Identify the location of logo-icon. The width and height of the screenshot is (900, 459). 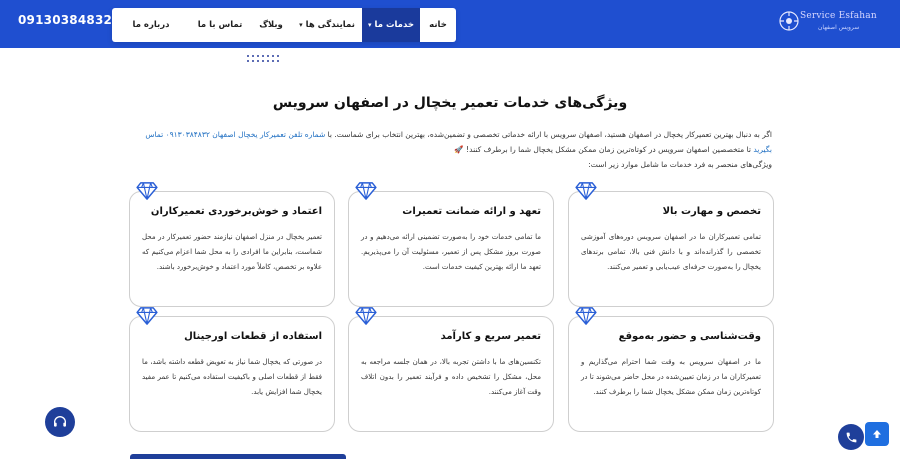
(789, 21).